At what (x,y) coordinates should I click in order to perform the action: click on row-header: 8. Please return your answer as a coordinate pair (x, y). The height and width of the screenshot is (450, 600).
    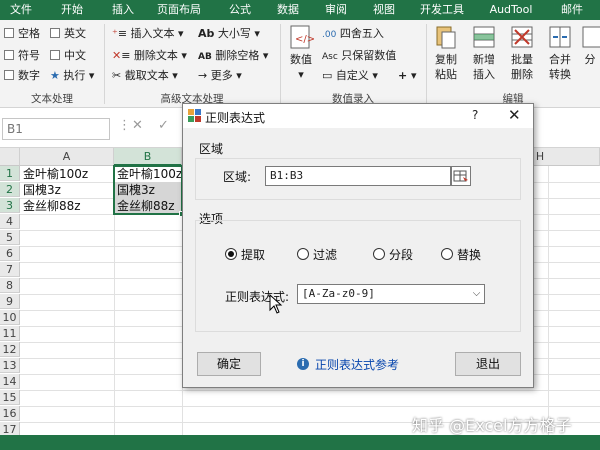
    Looking at the image, I should click on (10, 285).